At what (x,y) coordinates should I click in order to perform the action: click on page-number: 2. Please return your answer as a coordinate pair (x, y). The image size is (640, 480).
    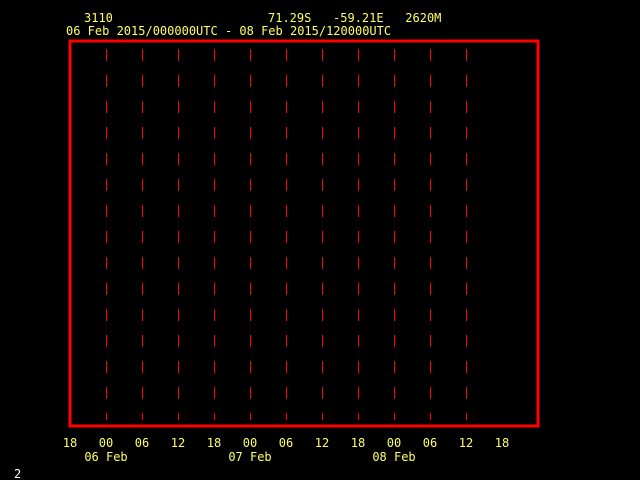
    Looking at the image, I should click on (17, 473).